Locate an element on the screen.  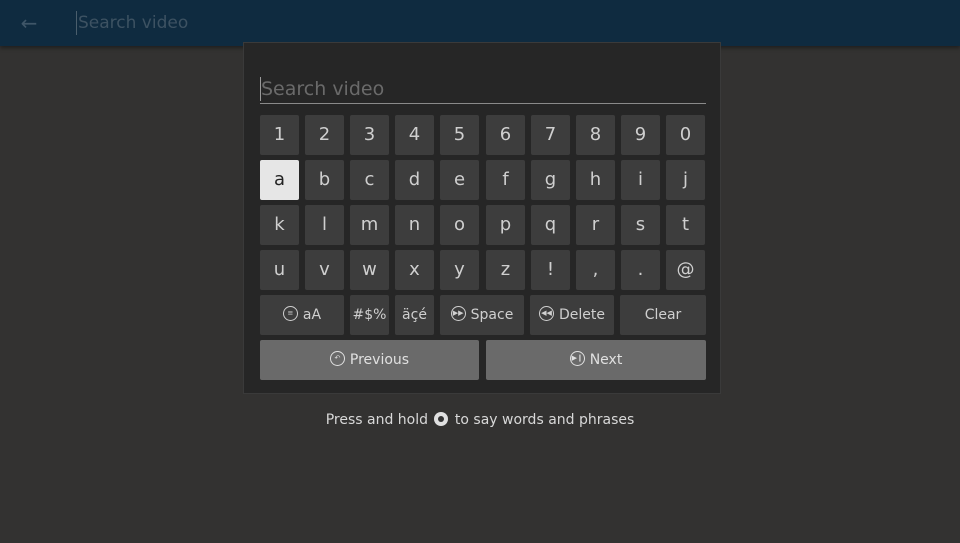
search-input: Search video is located at coordinates (483, 89).